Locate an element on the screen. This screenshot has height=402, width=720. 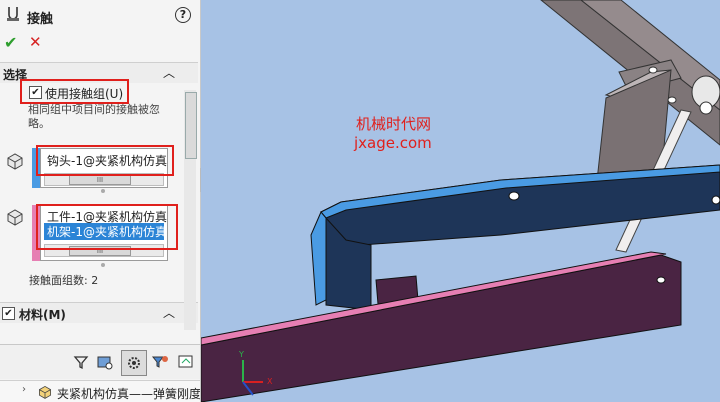
watermark-title: 机械时代网 is located at coordinates (394, 124).